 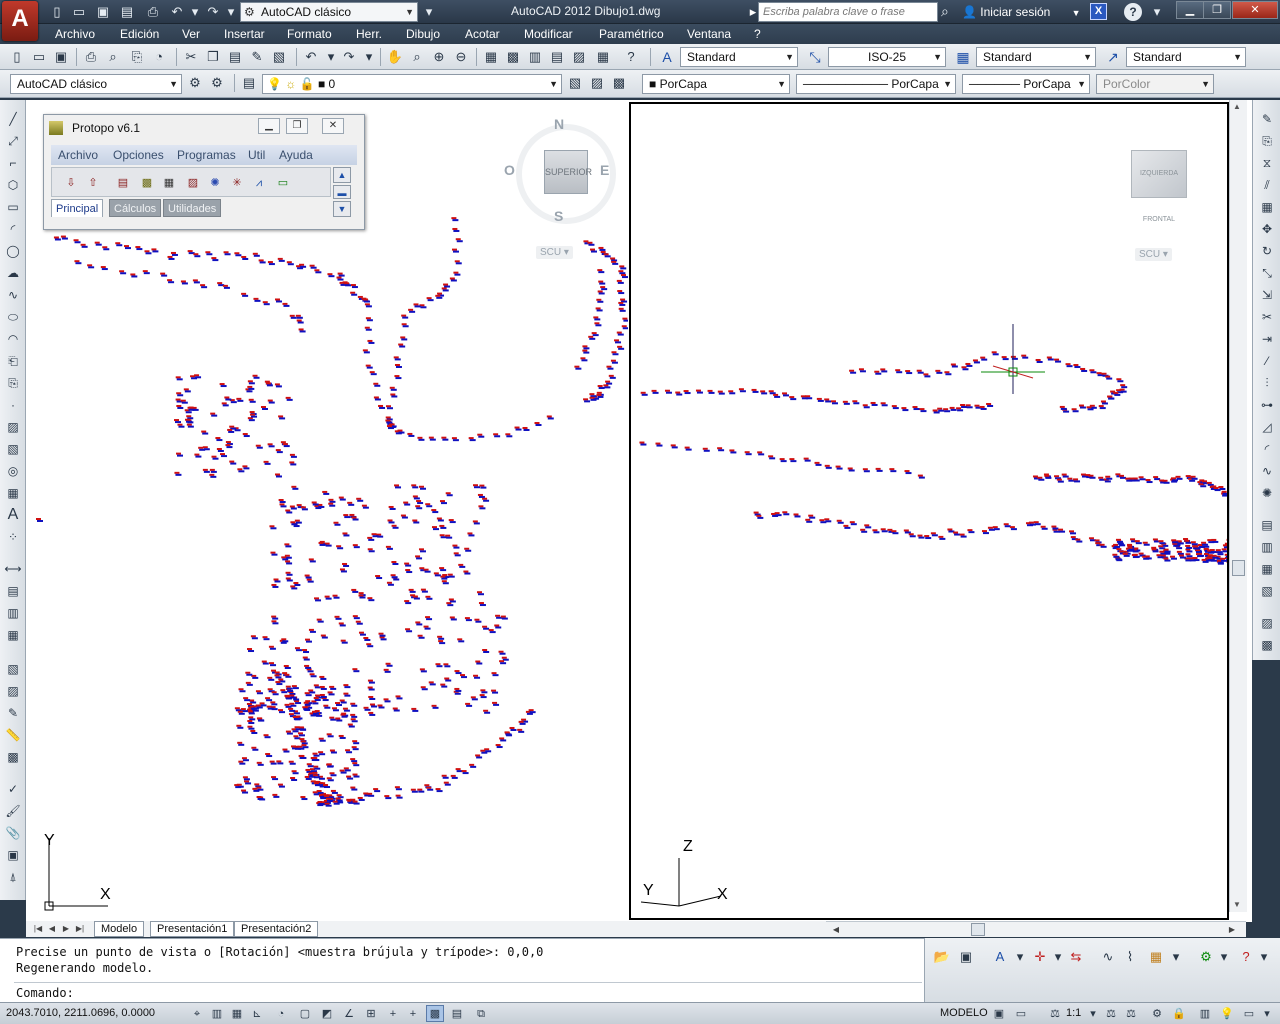 I want to click on import-points-icon: ⇩, so click(x=71, y=183).